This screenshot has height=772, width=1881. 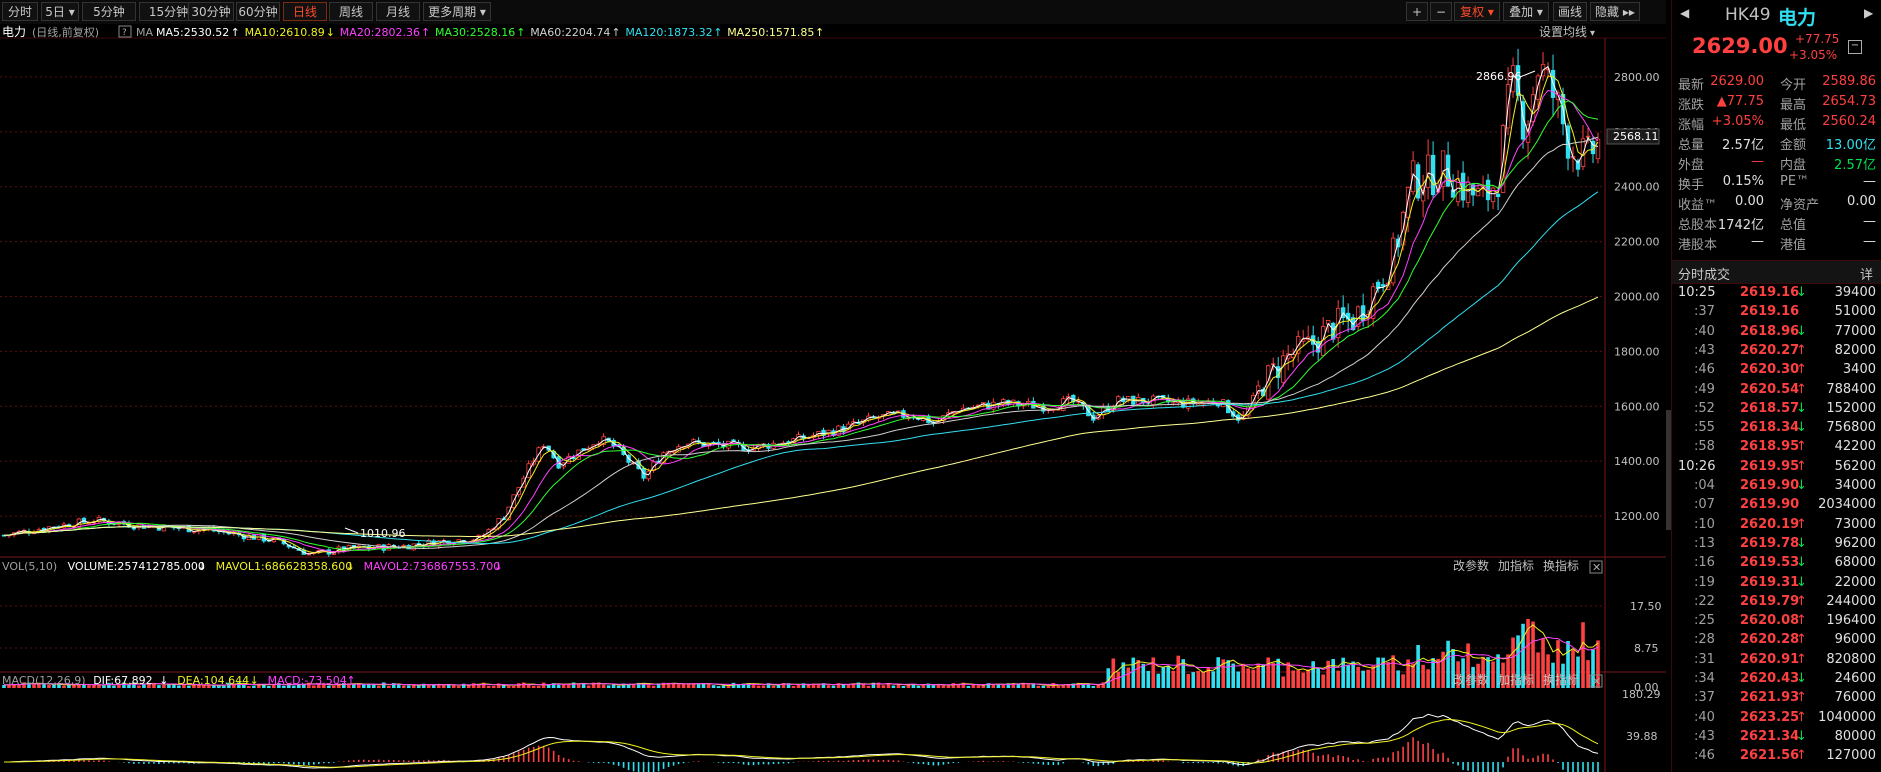 I want to click on trade-volume: 22000, so click(x=1855, y=582).